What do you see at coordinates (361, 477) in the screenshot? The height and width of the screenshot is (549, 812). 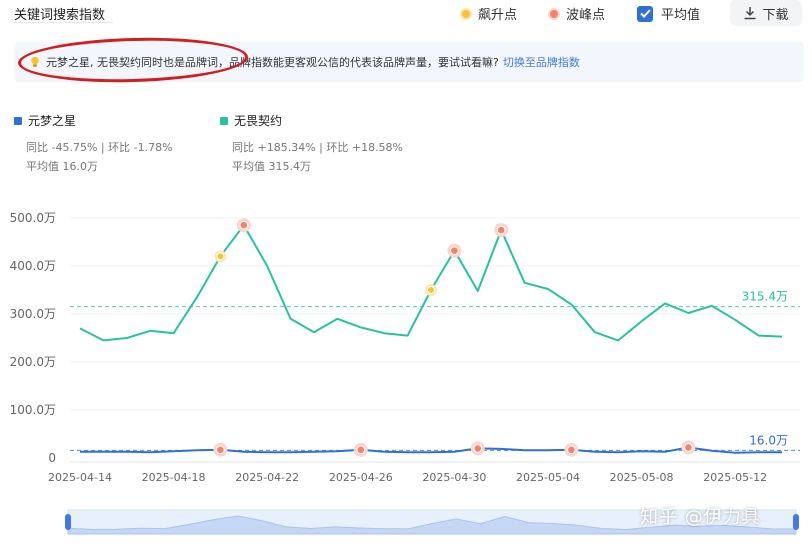 I see `x-tick-label: 2025-04-26` at bounding box center [361, 477].